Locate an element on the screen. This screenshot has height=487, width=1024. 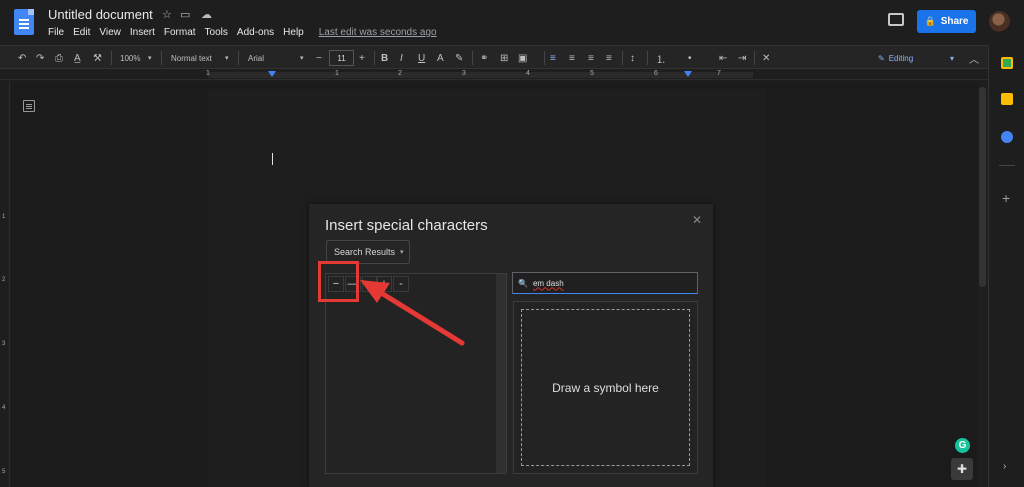
folder-icon: ▭ is located at coordinates (185, 14).